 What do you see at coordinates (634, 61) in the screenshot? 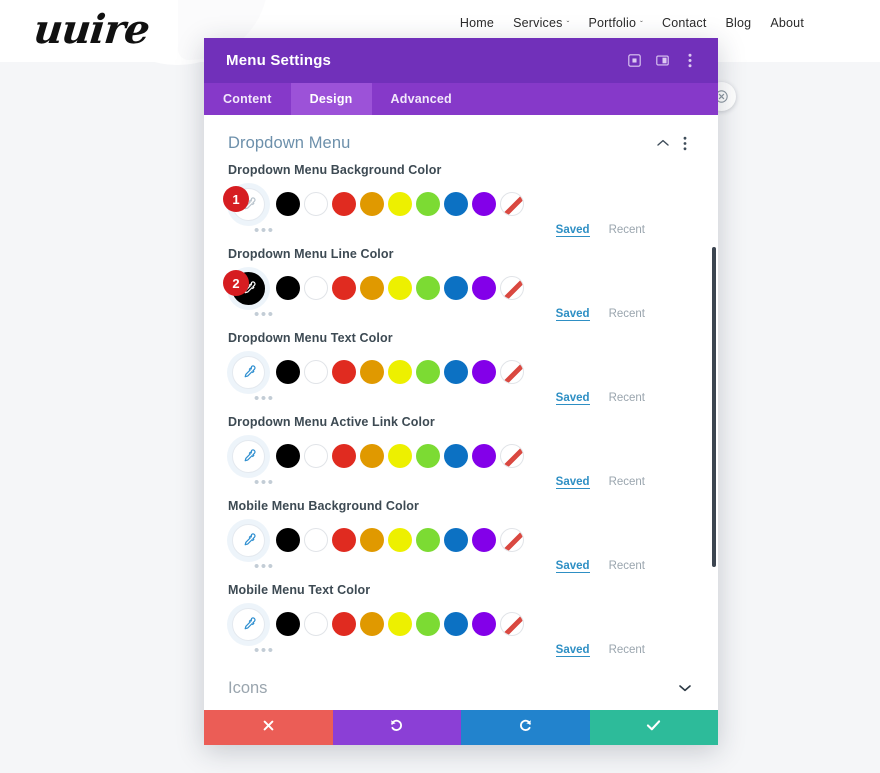
I see `expand-icon` at bounding box center [634, 61].